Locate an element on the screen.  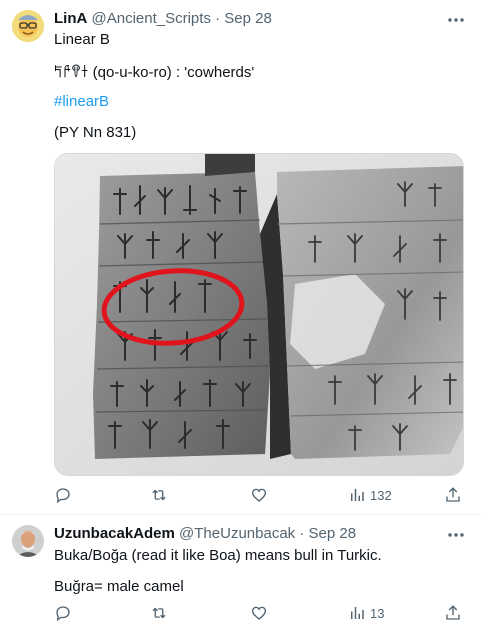
action-bar: 132 is located at coordinates (259, 495).